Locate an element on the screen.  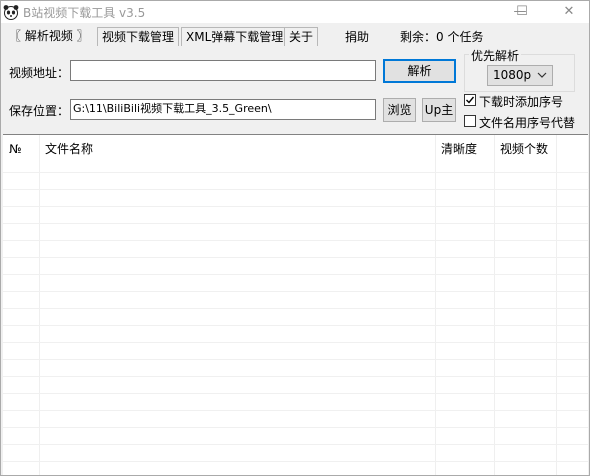
chevron-down-icon is located at coordinates (542, 77).